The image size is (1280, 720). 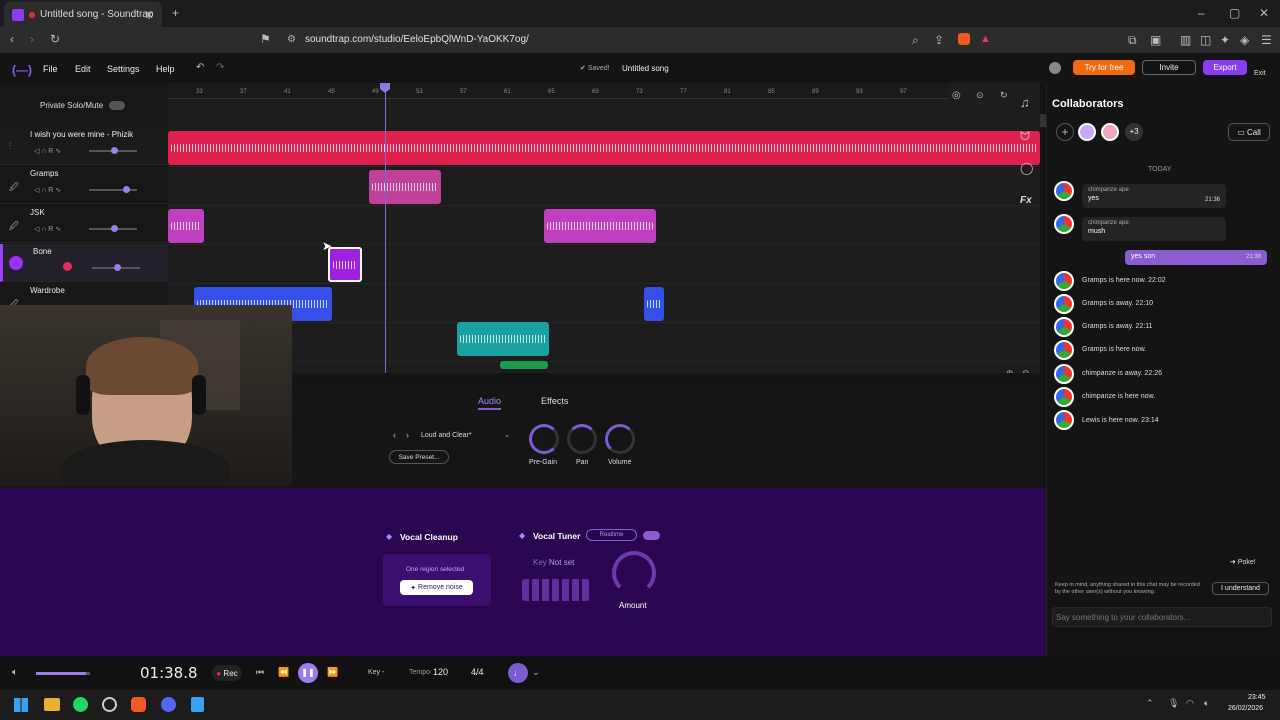 What do you see at coordinates (1225, 40) in the screenshot?
I see `leo-ai-icon: ✦` at bounding box center [1225, 40].